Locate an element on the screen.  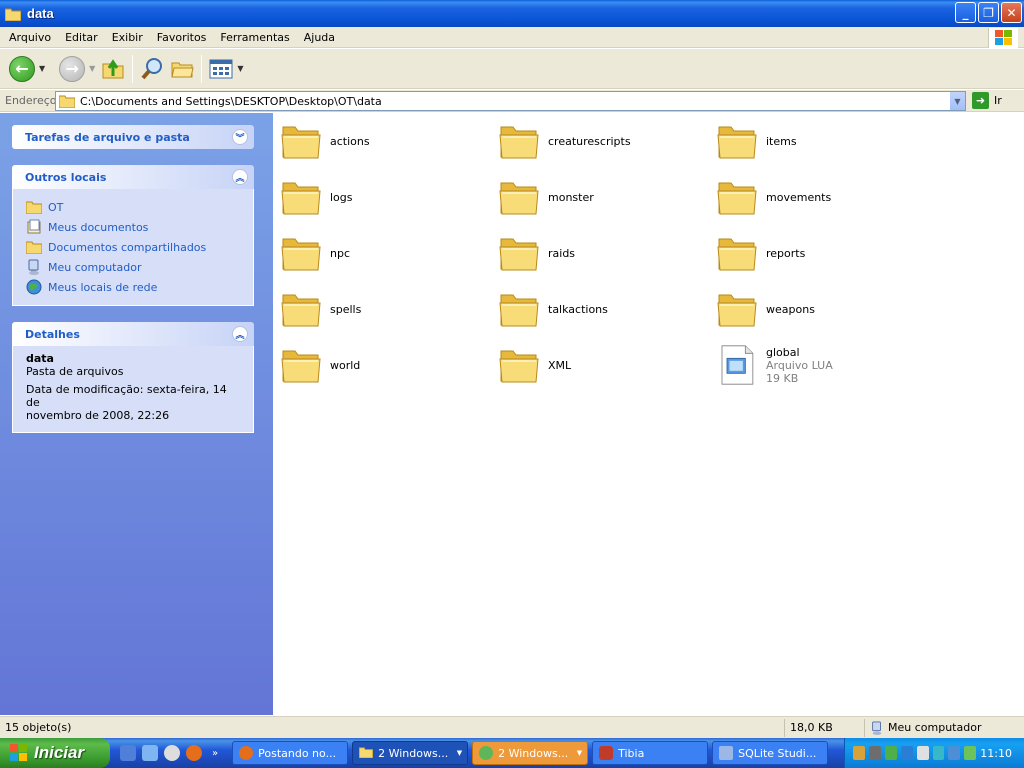
folder-item: world is located at coordinates (386, 365).